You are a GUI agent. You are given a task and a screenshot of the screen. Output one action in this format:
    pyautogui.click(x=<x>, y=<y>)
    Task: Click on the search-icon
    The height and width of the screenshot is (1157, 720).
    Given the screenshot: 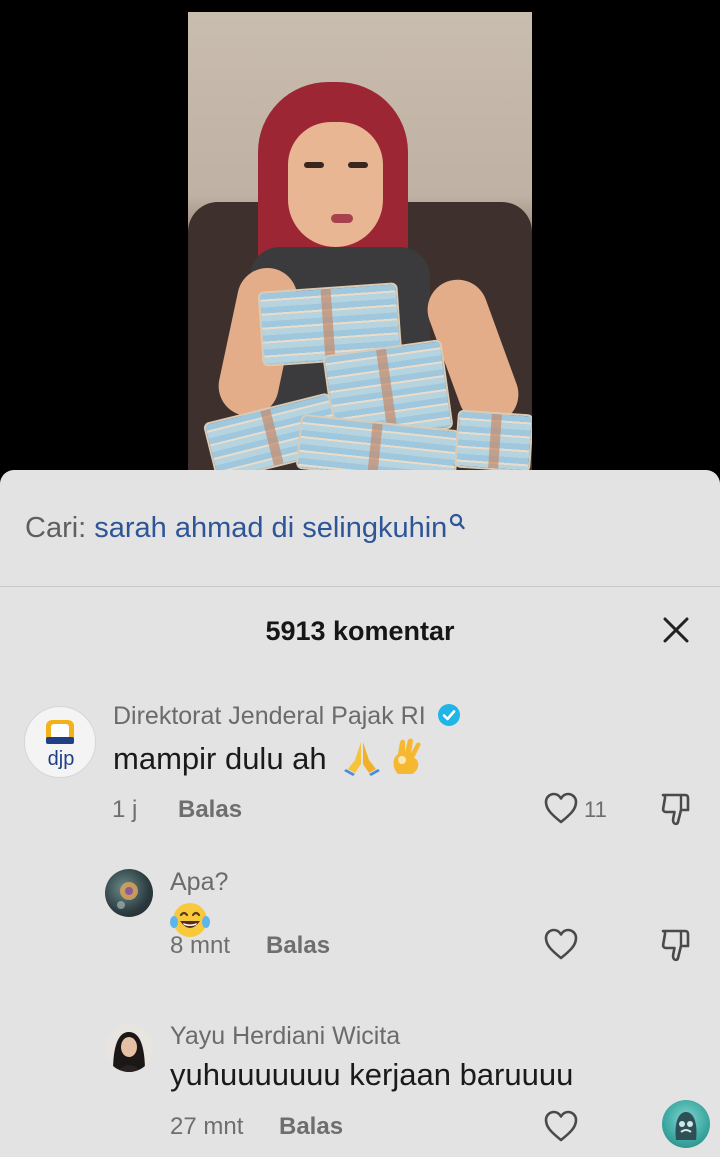 What is the action you would take?
    pyautogui.click(x=457, y=518)
    